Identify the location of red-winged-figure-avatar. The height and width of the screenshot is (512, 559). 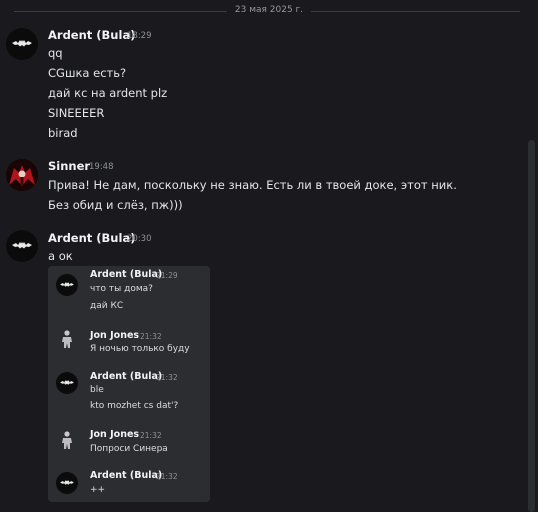
(22, 175).